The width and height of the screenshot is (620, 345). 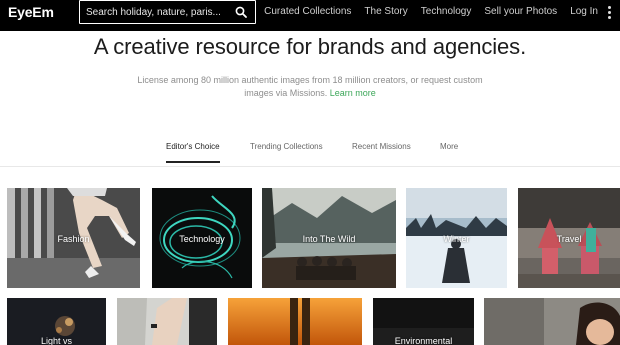 I want to click on collection-tile-people, so click(x=167, y=321).